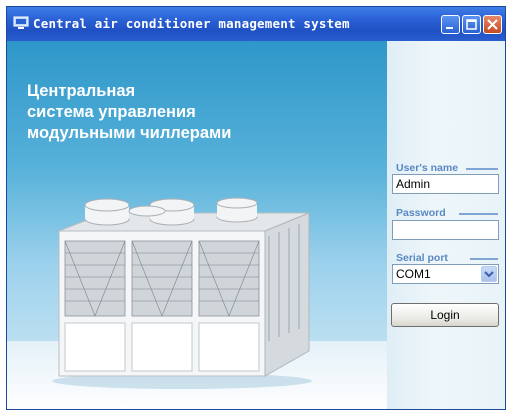 The image size is (509, 413). I want to click on minimize-icon, so click(449, 28).